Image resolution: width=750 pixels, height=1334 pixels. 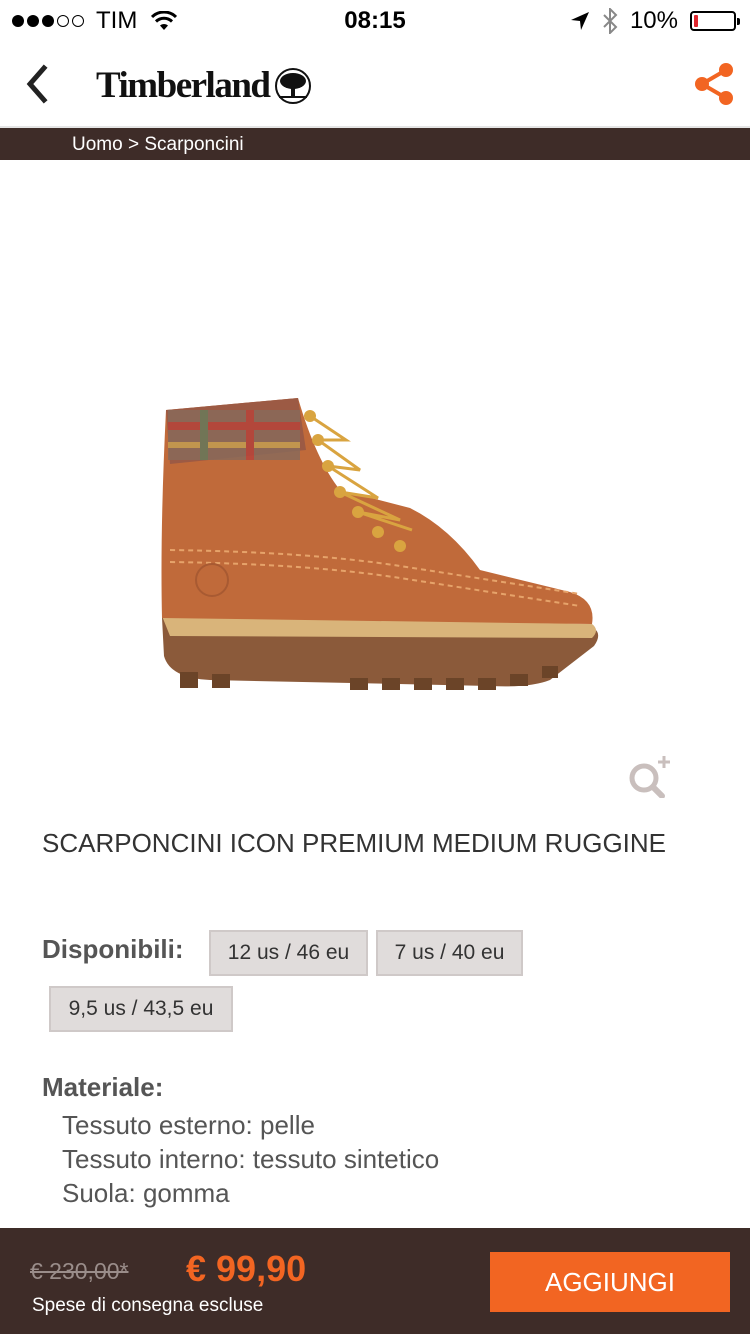 What do you see at coordinates (97, 144) in the screenshot?
I see `breadcrumb-category: Uomo` at bounding box center [97, 144].